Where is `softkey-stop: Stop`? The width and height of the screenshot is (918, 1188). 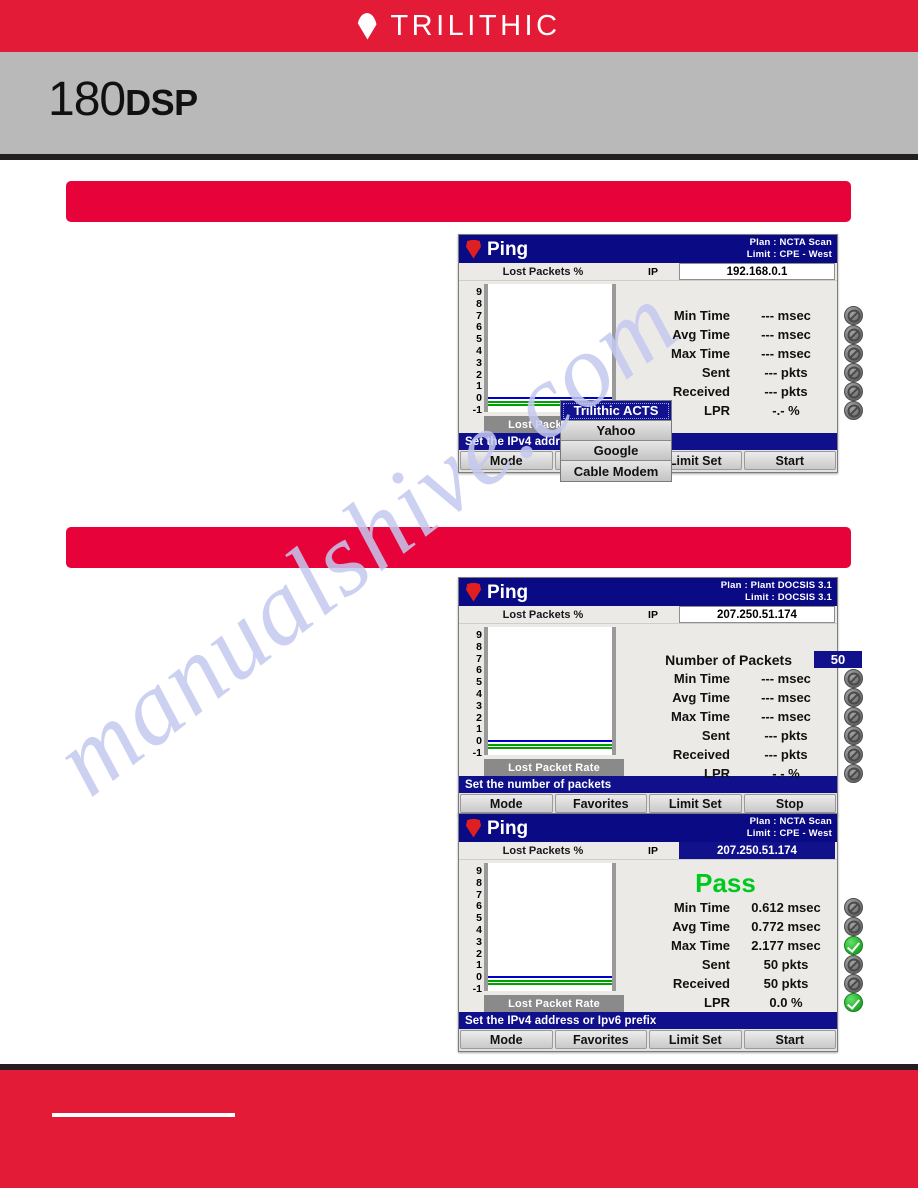 softkey-stop: Stop is located at coordinates (789, 803).